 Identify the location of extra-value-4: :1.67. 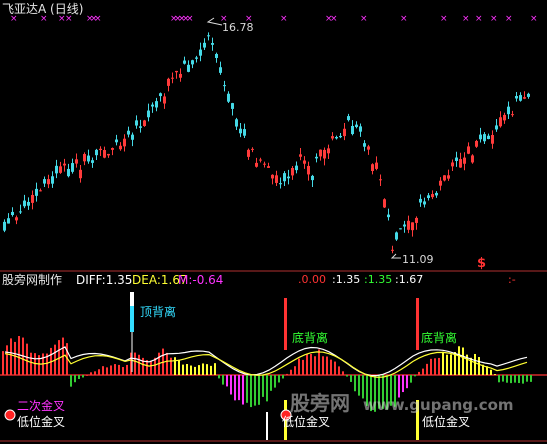
(409, 279).